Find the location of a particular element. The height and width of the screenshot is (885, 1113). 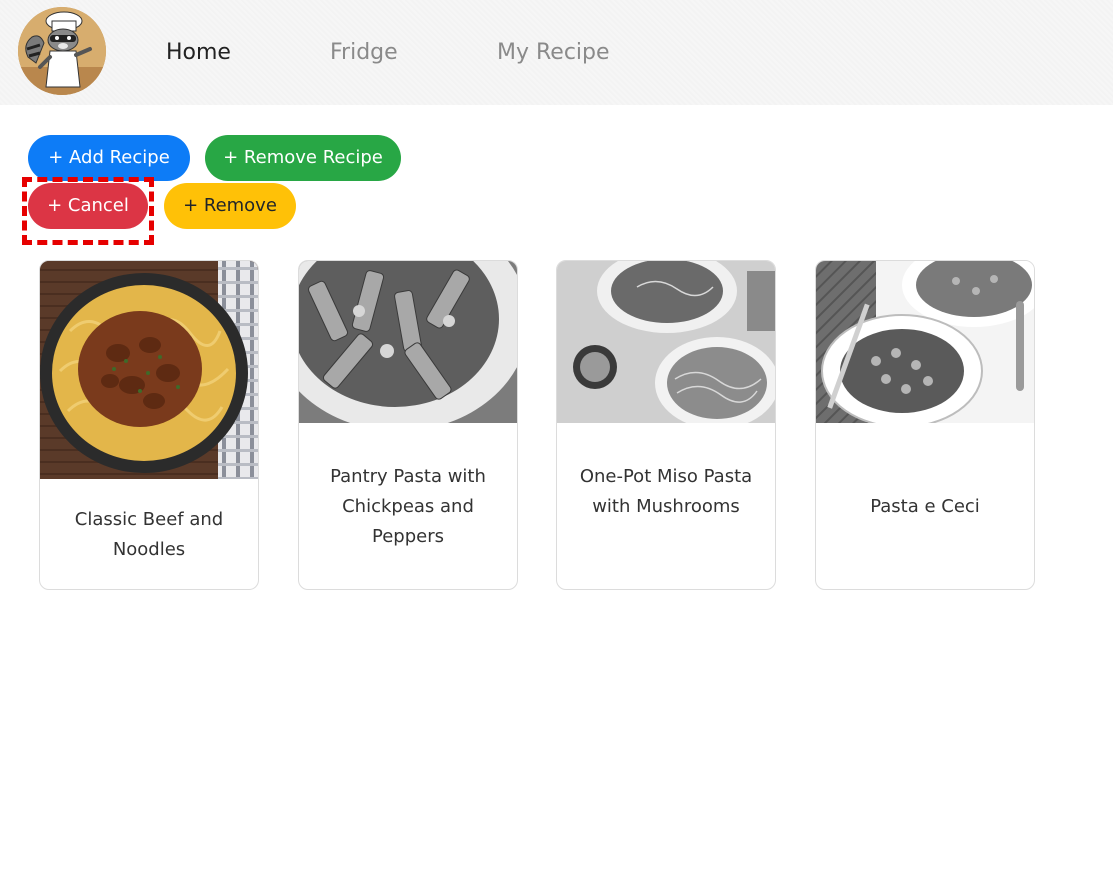

recipe-card: Classic Beef and Noodles is located at coordinates (149, 425).